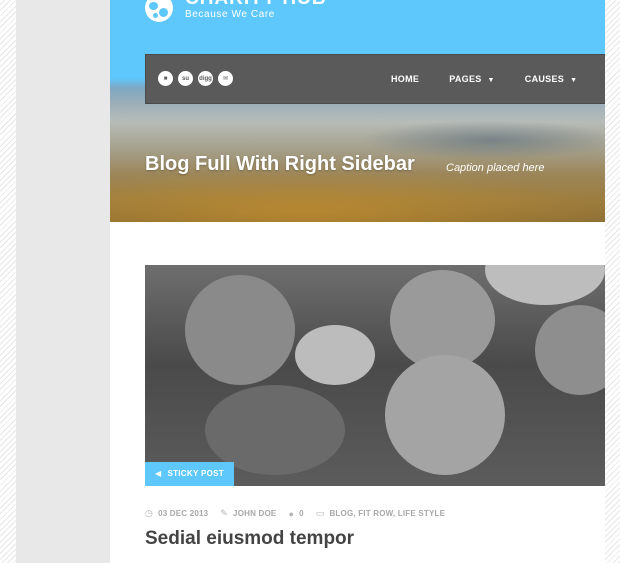 This screenshot has width=620, height=563. What do you see at coordinates (255, 513) in the screenshot?
I see `author-text: JOHN DOE` at bounding box center [255, 513].